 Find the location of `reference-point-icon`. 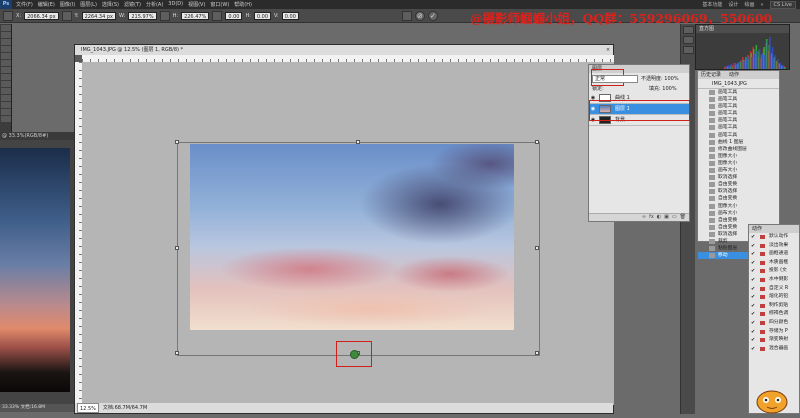

reference-point-icon is located at coordinates (8, 15).